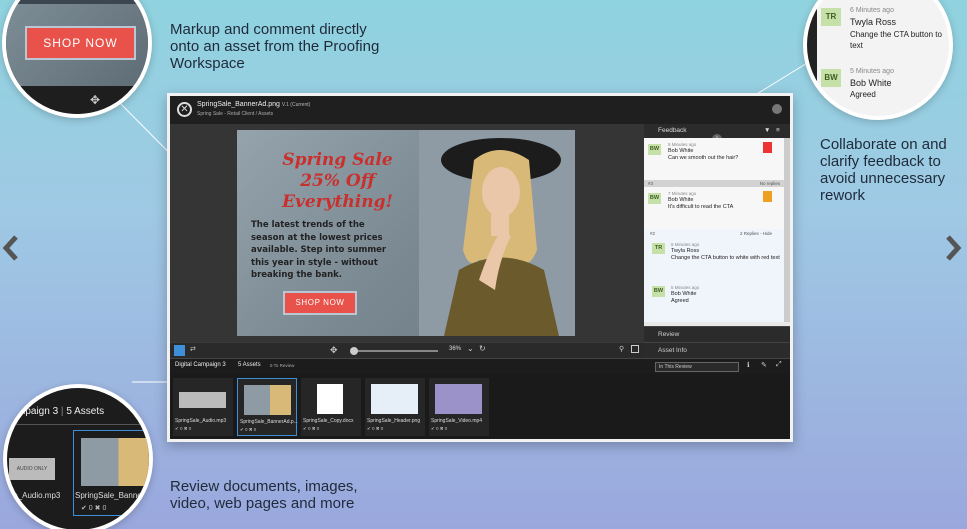 Image resolution: width=967 pixels, height=529 pixels. Describe the element at coordinates (497, 233) in the screenshot. I see `woman-photo` at that location.